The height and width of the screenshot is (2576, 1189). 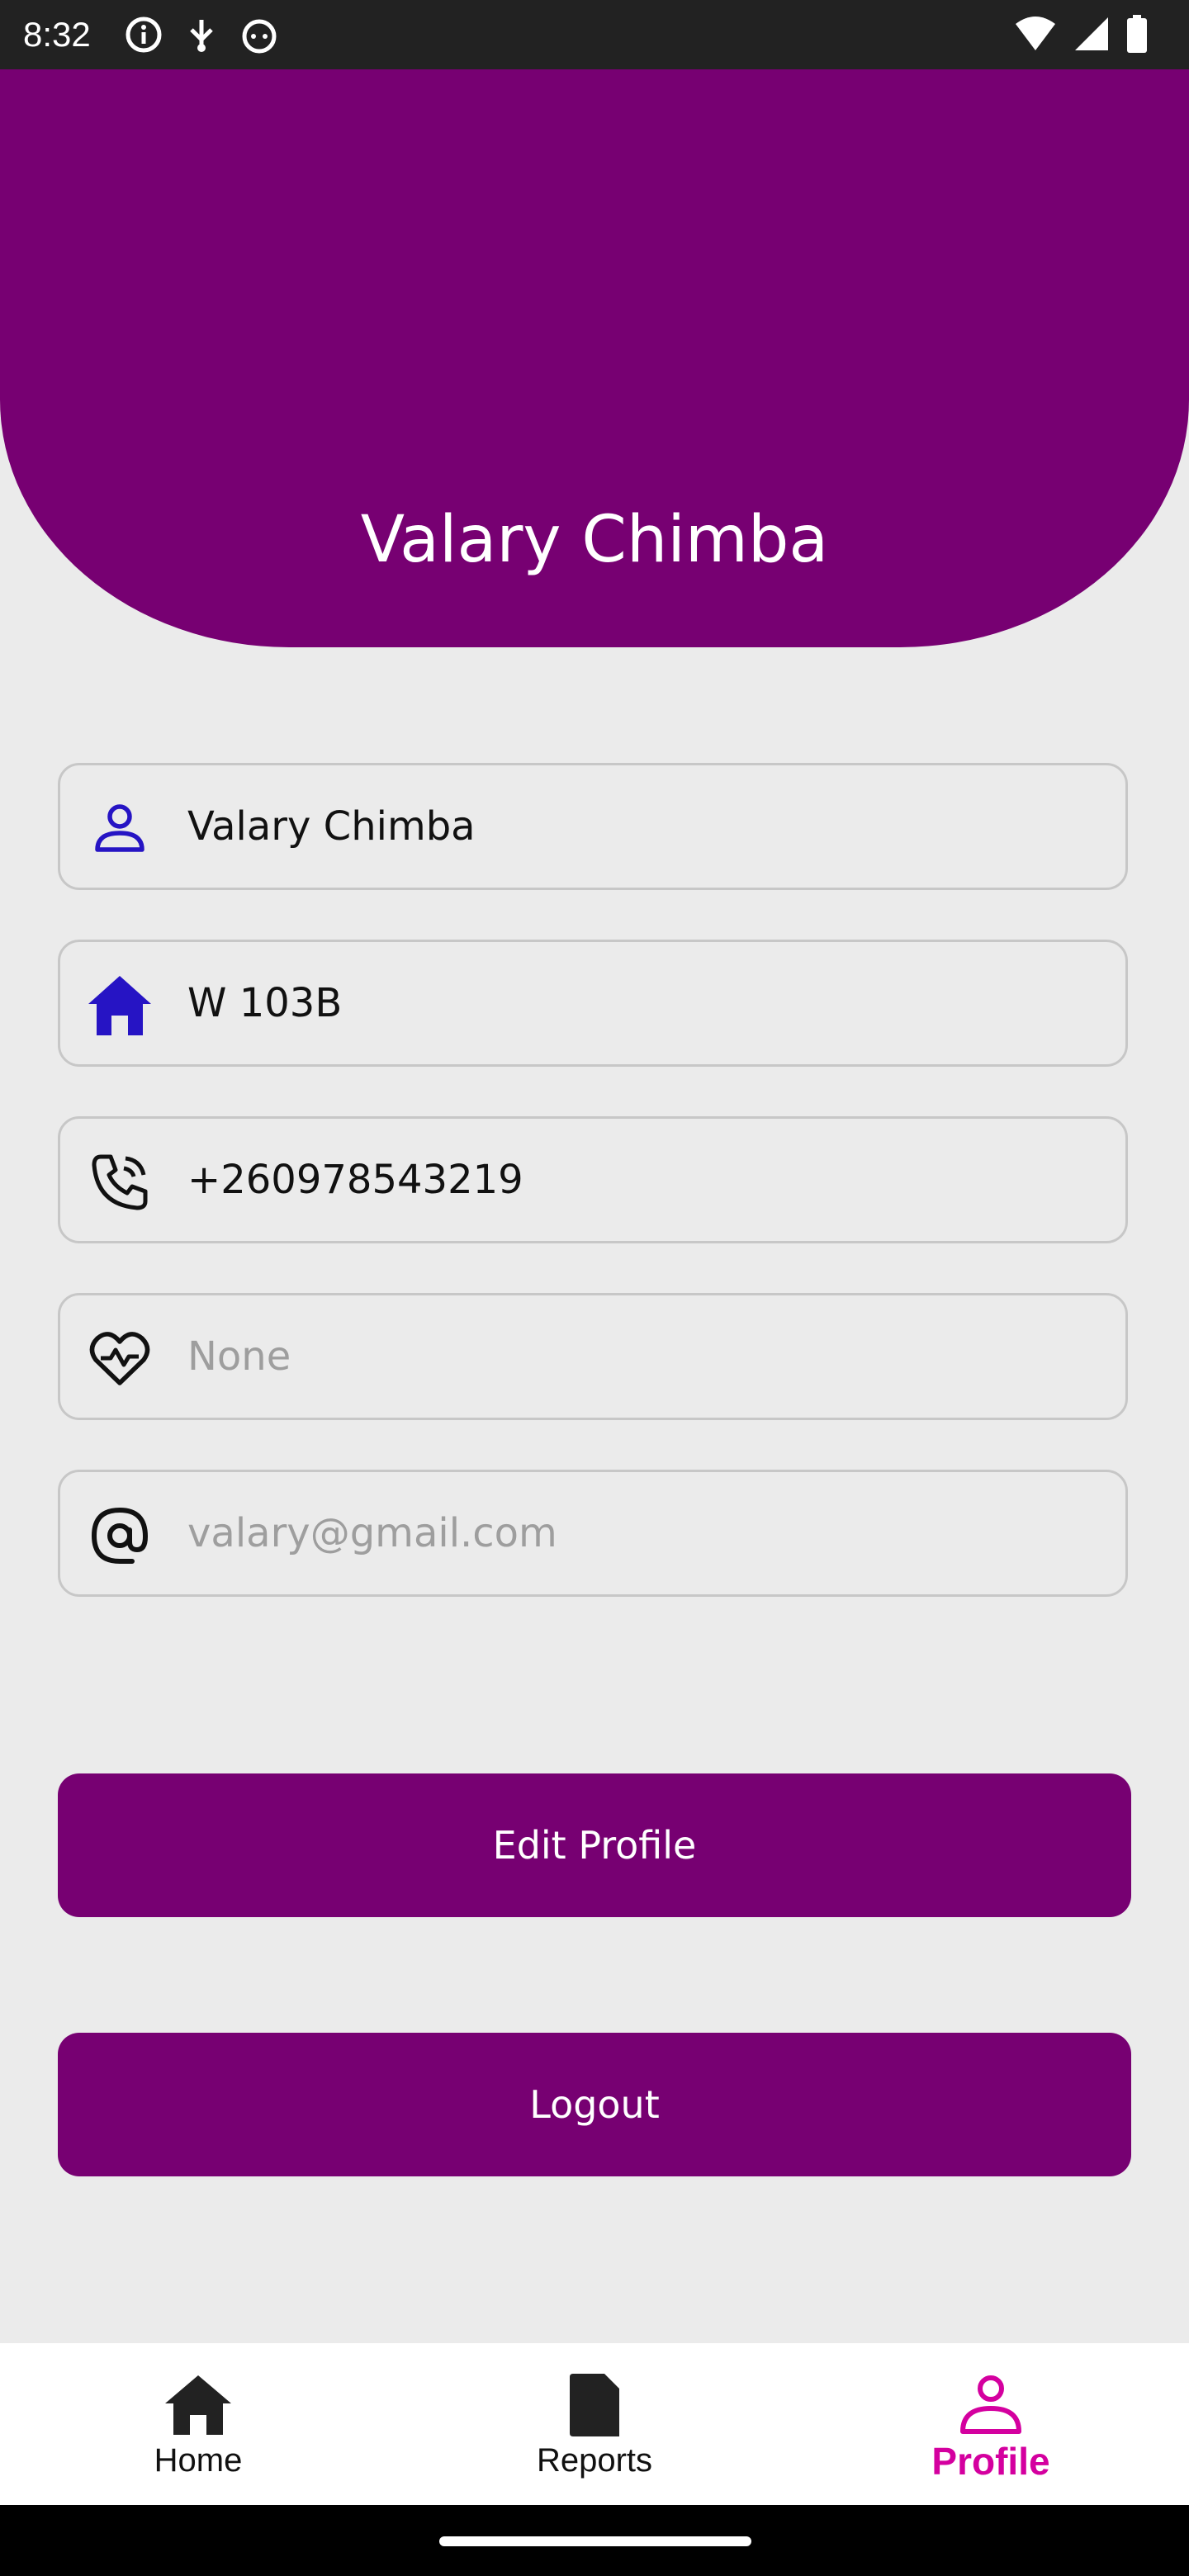 I want to click on name-field: Valary Chimba, so click(x=593, y=826).